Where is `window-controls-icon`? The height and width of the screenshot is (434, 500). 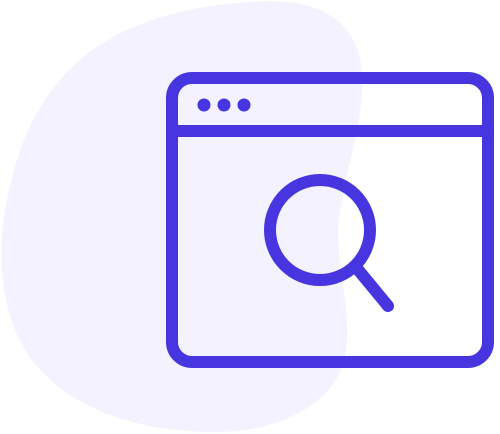
window-controls-icon is located at coordinates (224, 105).